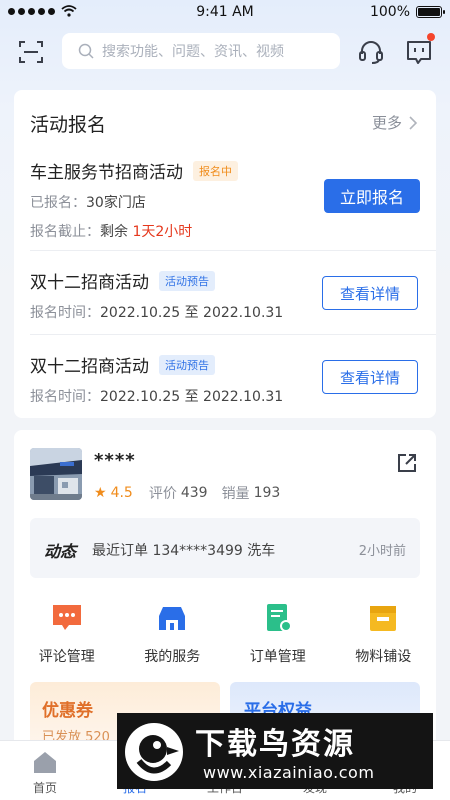 The width and height of the screenshot is (450, 800). What do you see at coordinates (44, 788) in the screenshot?
I see `tab-label: 首页` at bounding box center [44, 788].